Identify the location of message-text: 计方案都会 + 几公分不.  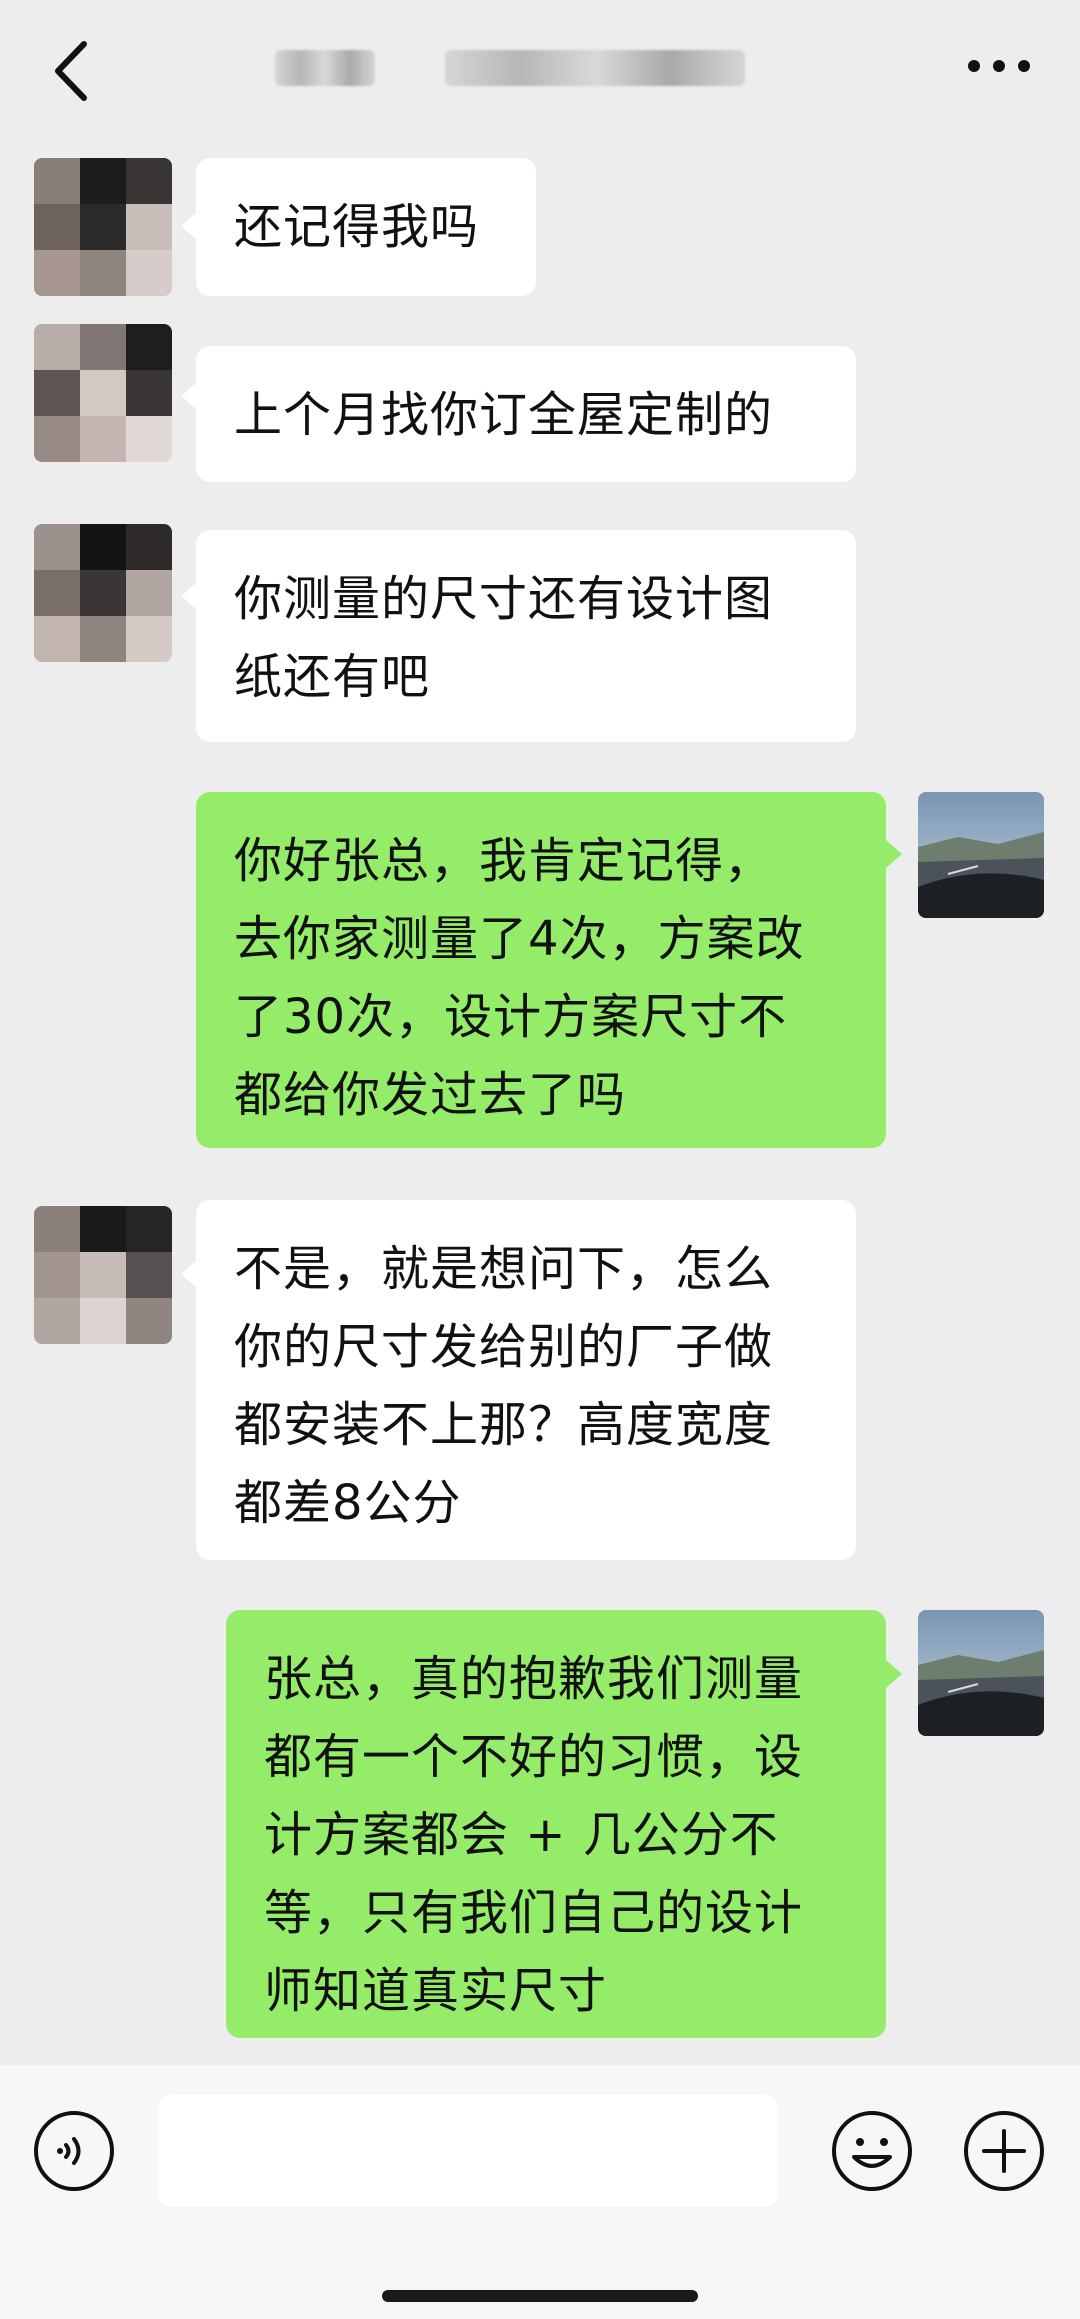
(521, 1835).